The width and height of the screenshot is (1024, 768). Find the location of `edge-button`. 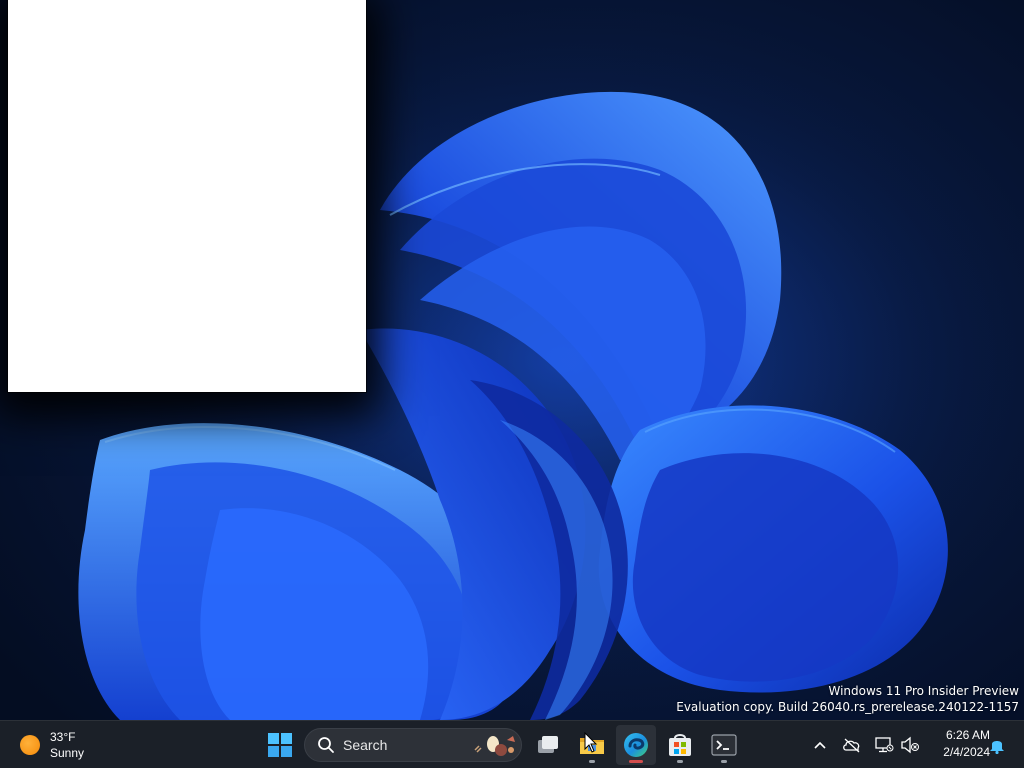

edge-button is located at coordinates (636, 745).